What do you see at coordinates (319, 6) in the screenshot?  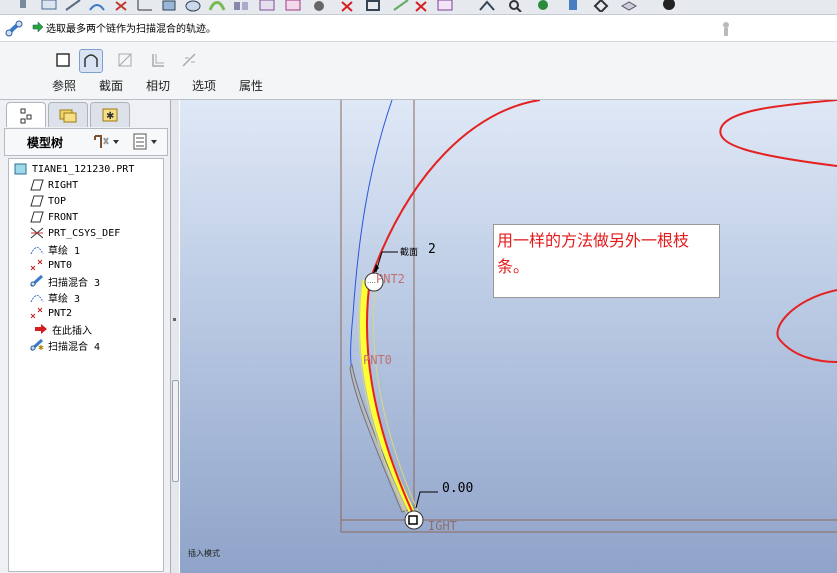 I see `hole-tool-icon` at bounding box center [319, 6].